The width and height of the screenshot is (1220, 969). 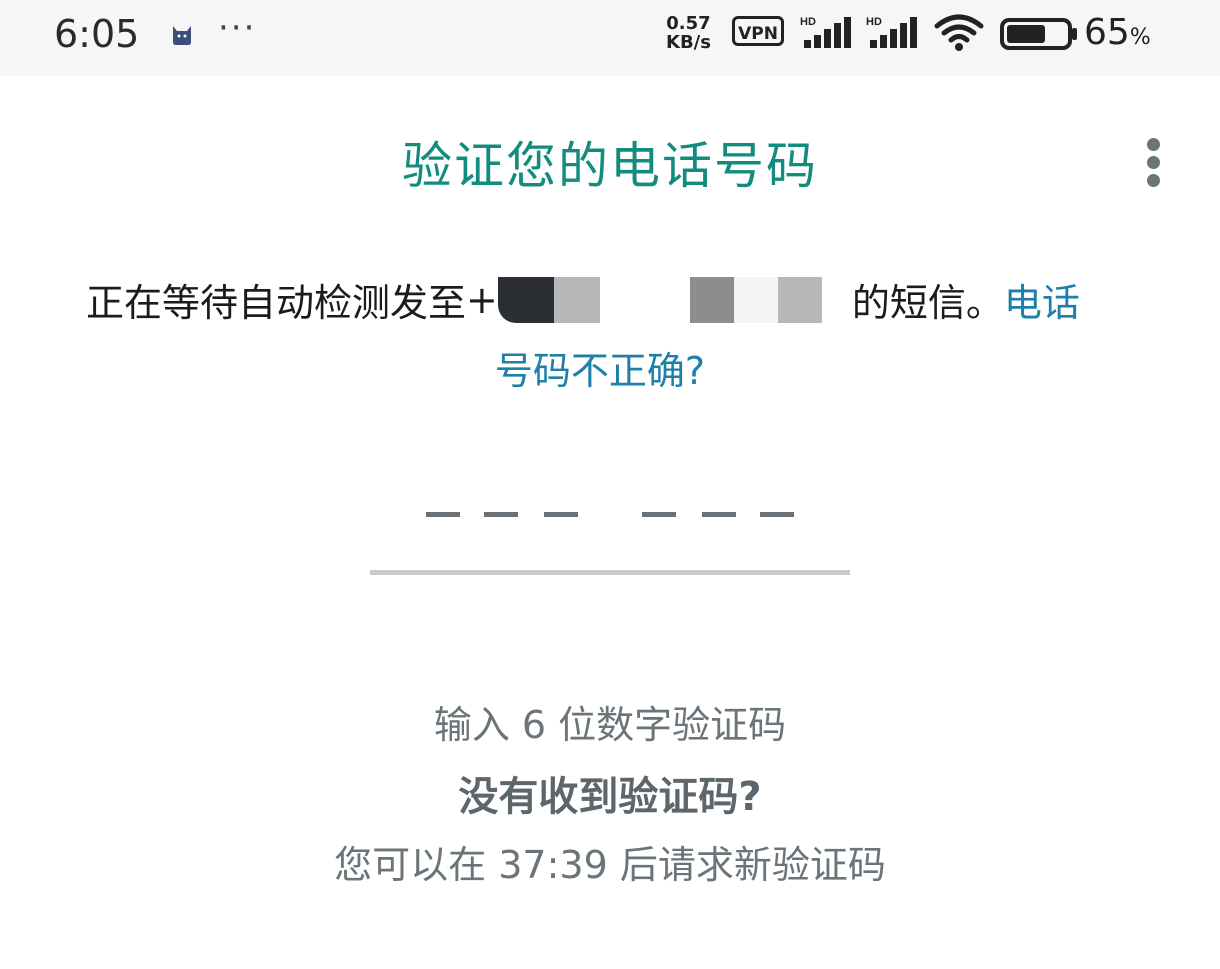 I want to click on description-line-2: 号码不正确?, so click(x=600, y=367).